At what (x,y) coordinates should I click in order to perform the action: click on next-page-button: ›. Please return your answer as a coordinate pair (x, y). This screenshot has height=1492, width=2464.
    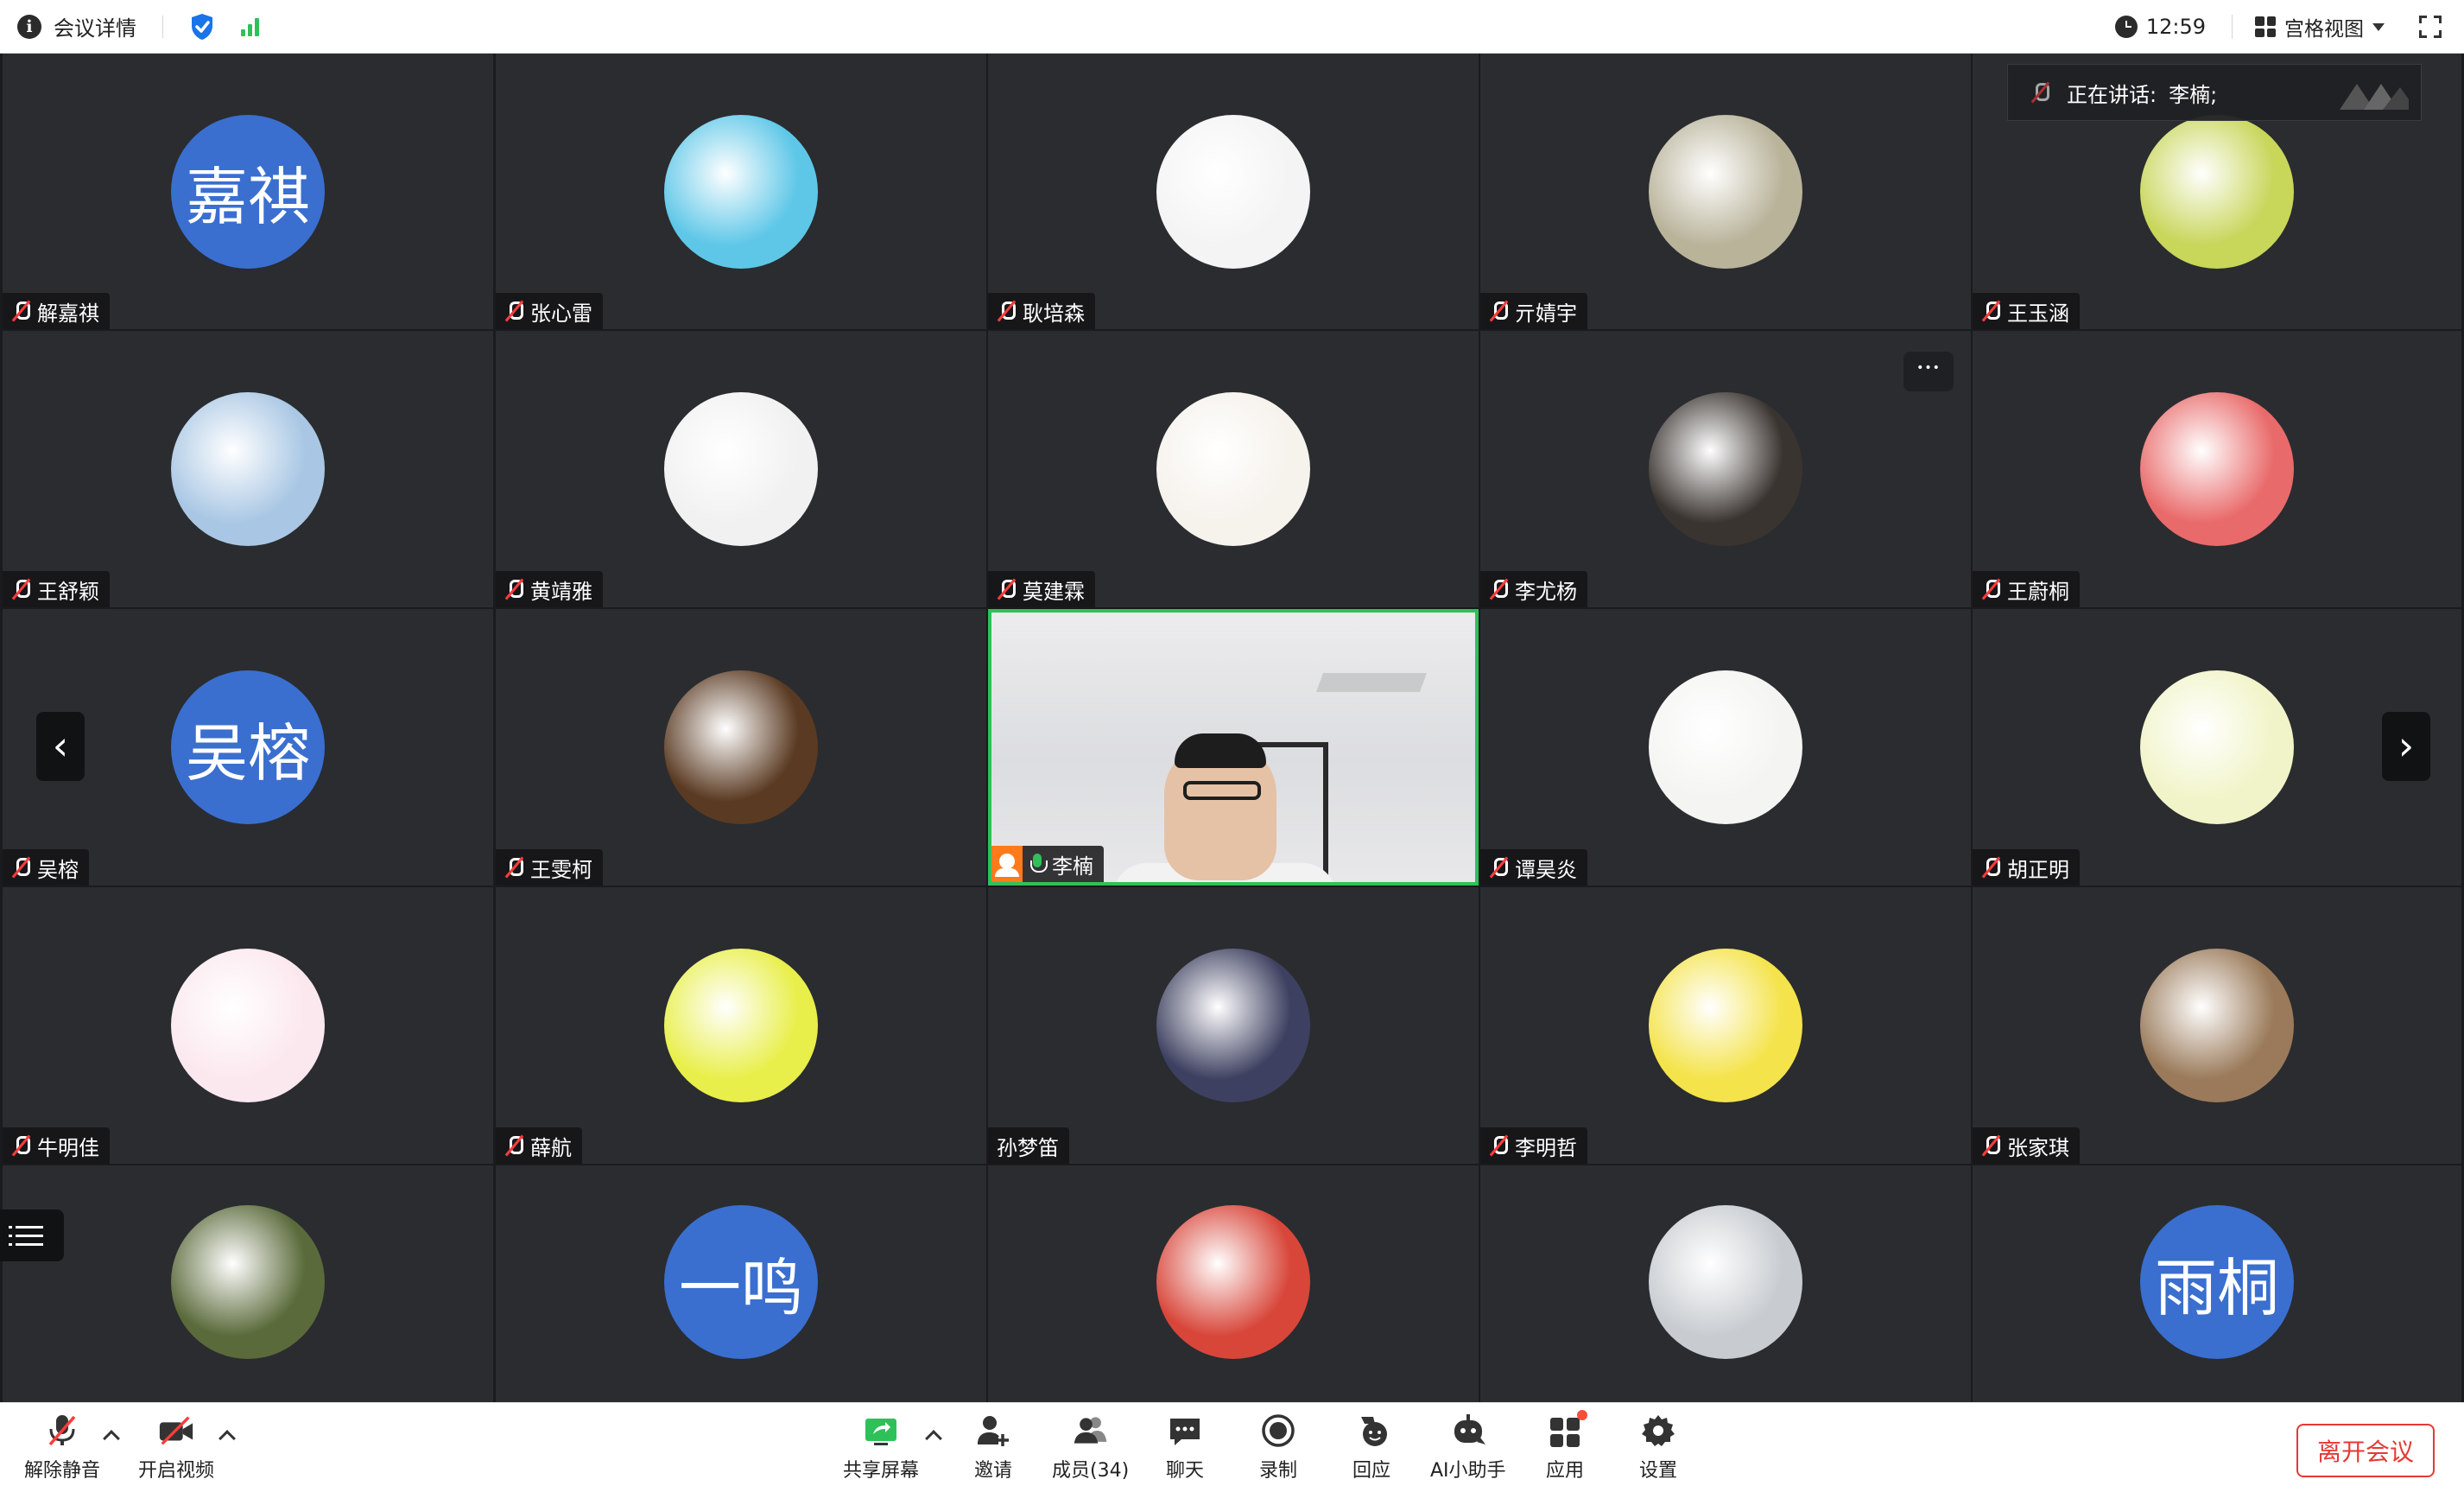
    Looking at the image, I should click on (2406, 747).